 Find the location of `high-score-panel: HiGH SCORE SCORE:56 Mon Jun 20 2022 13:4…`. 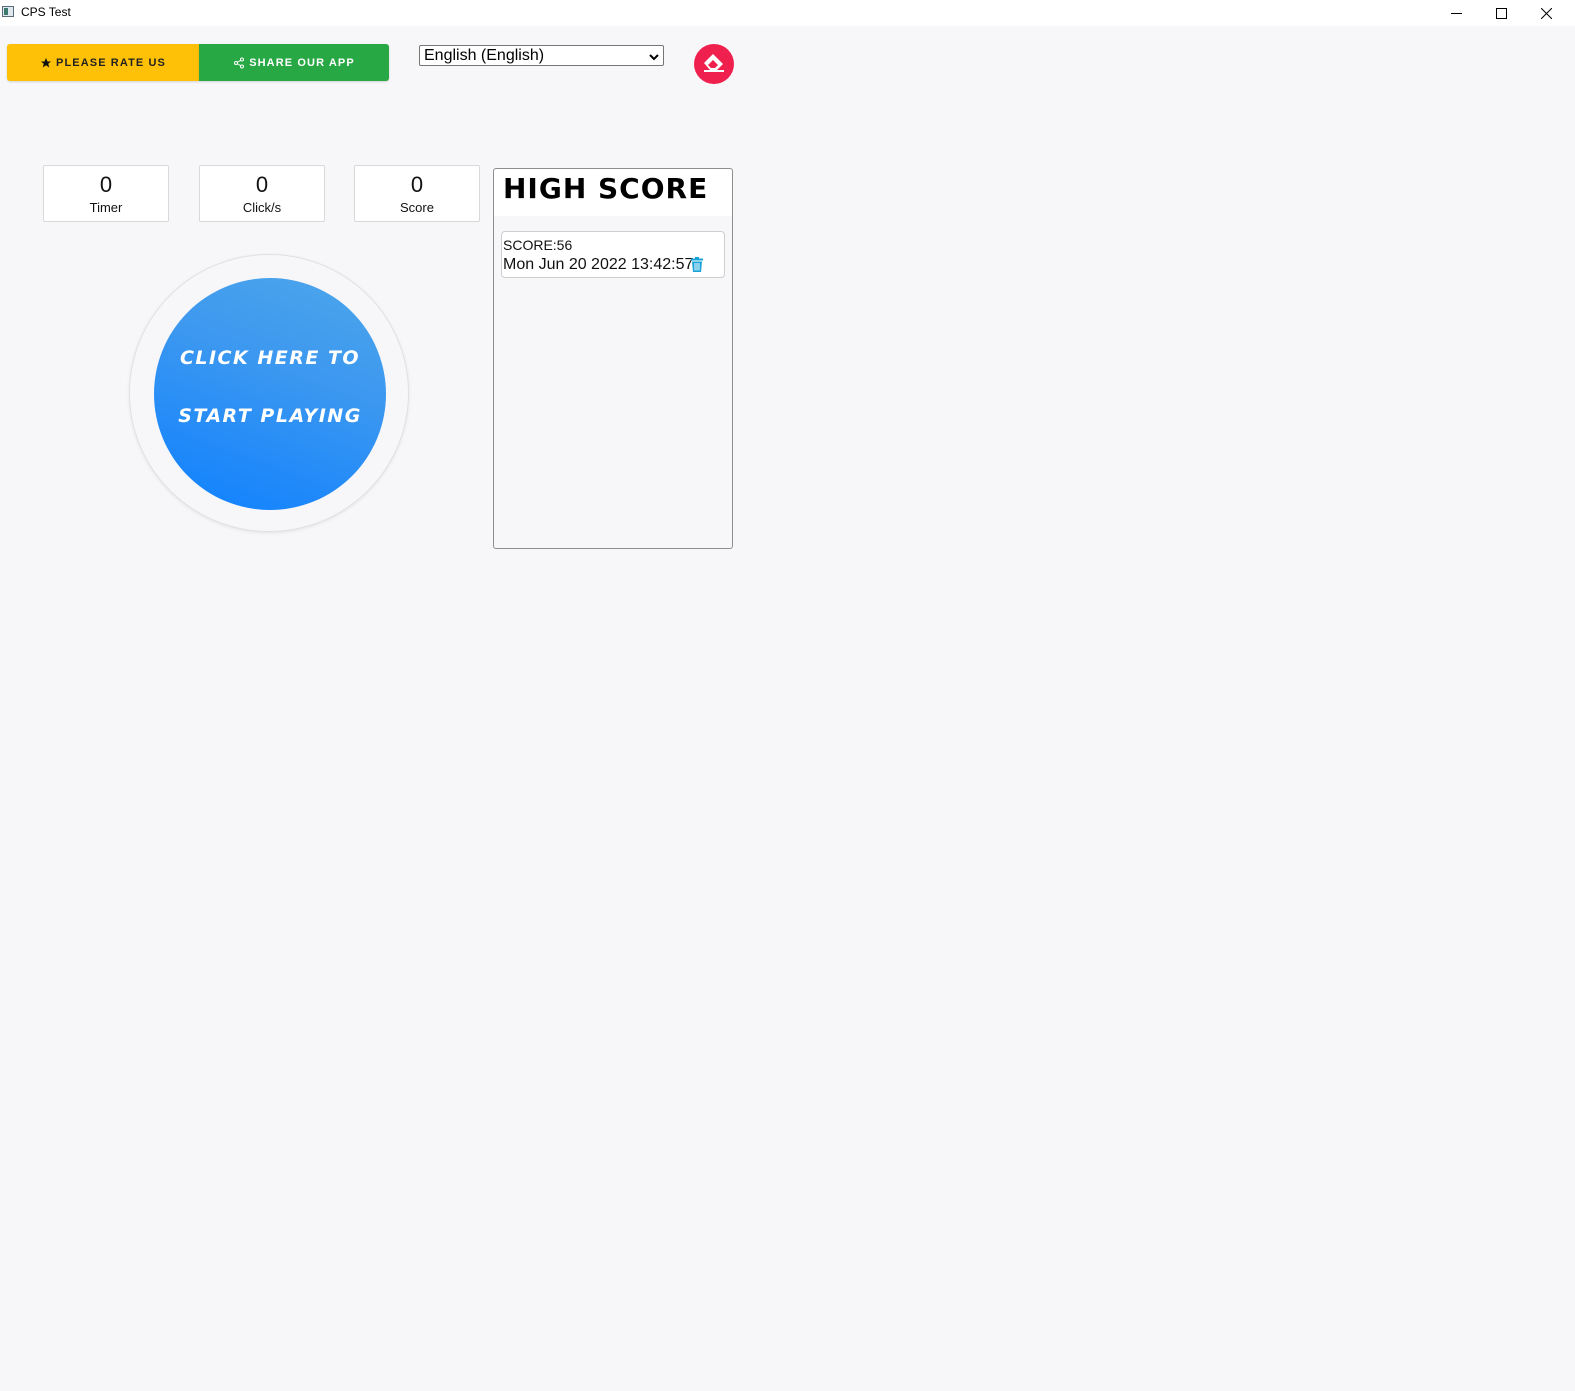

high-score-panel: HiGH SCORE SCORE:56 Mon Jun 20 2022 13:4… is located at coordinates (613, 358).